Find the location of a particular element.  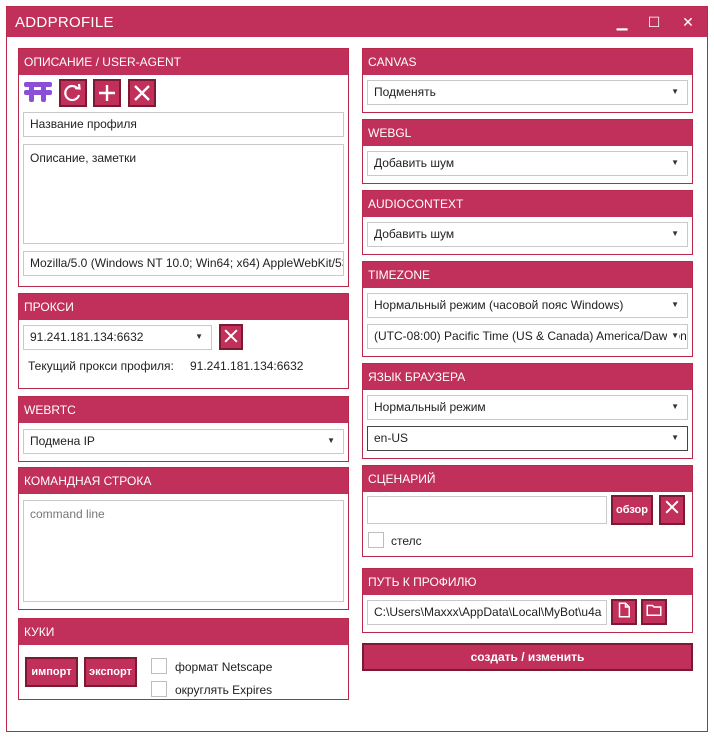

title-bar: ADDPROFILE ▁ ☐ ✕ is located at coordinates (357, 22).